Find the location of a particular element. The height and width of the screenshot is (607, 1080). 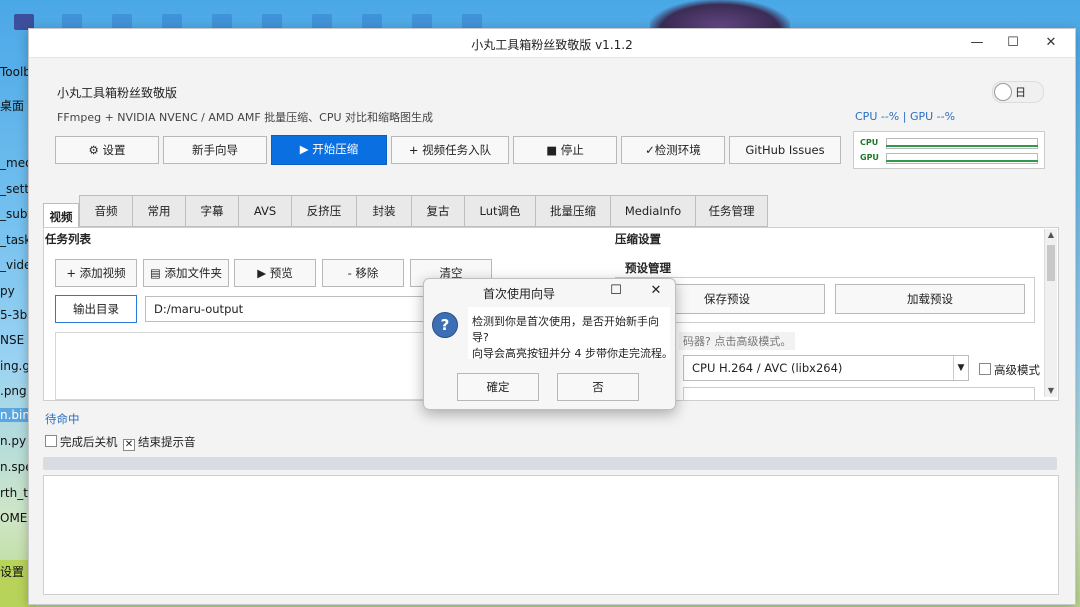

usage-readout: CPU --% | GPU --% is located at coordinates (905, 116).